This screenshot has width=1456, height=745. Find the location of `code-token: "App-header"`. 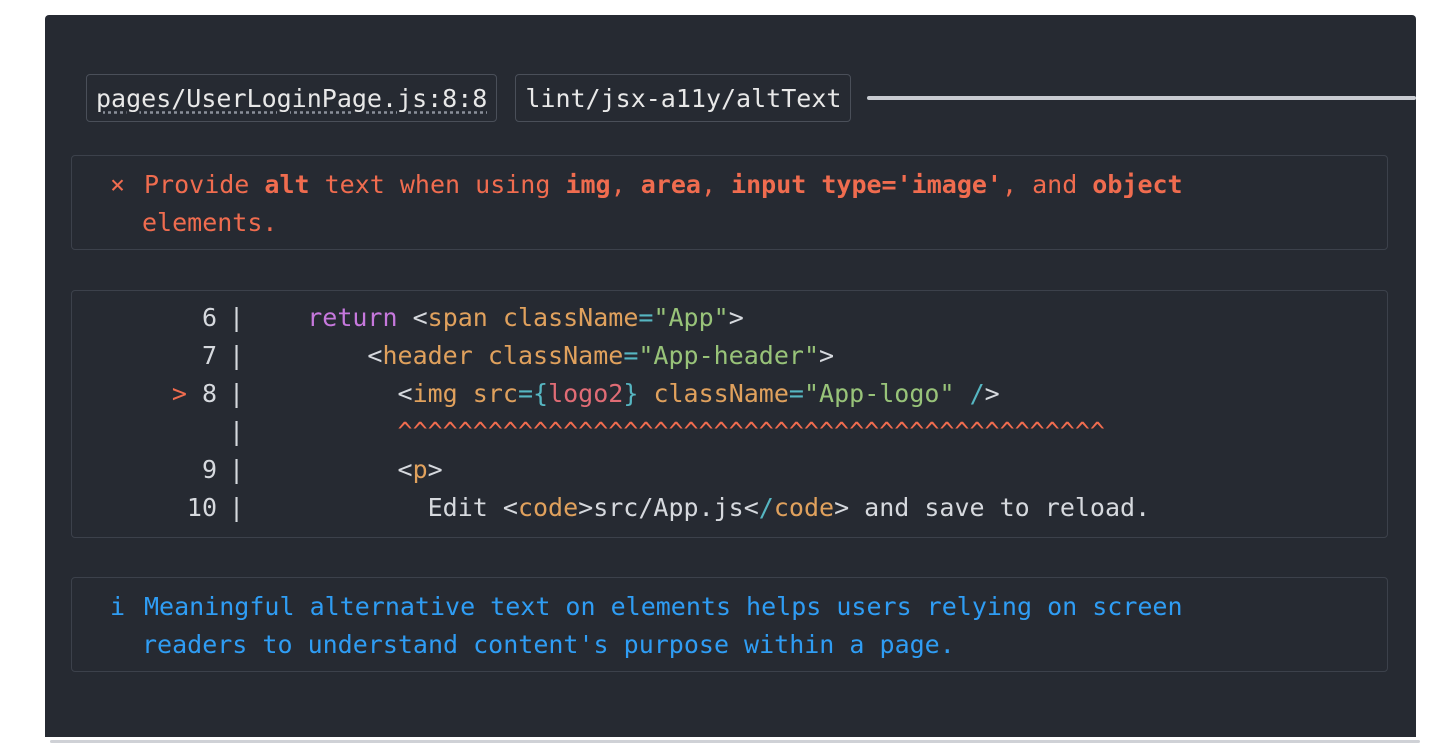

code-token: "App-header" is located at coordinates (728, 355).